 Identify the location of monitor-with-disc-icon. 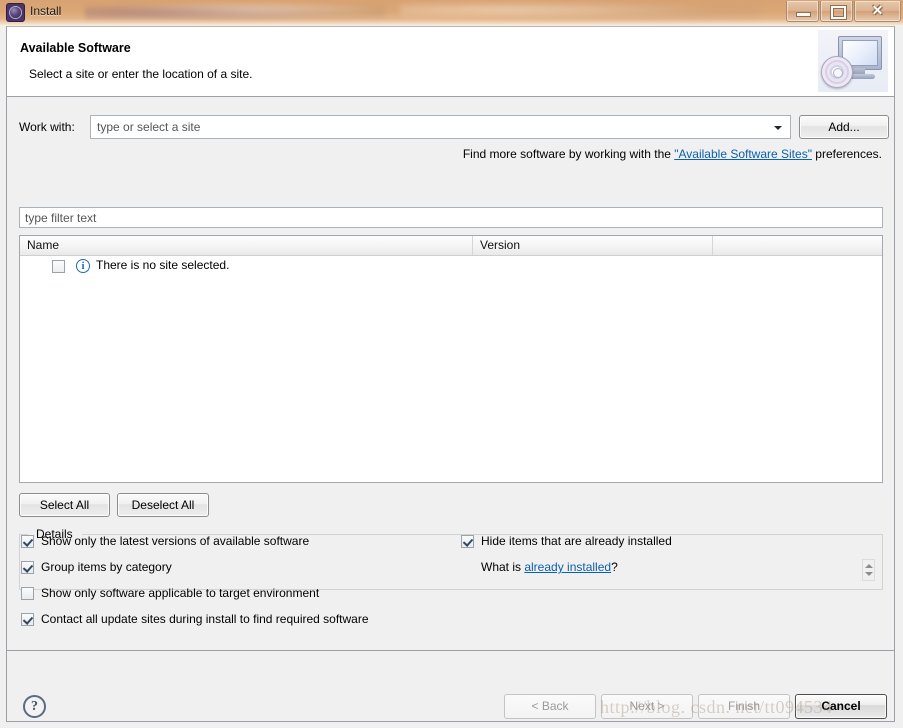
(853, 61).